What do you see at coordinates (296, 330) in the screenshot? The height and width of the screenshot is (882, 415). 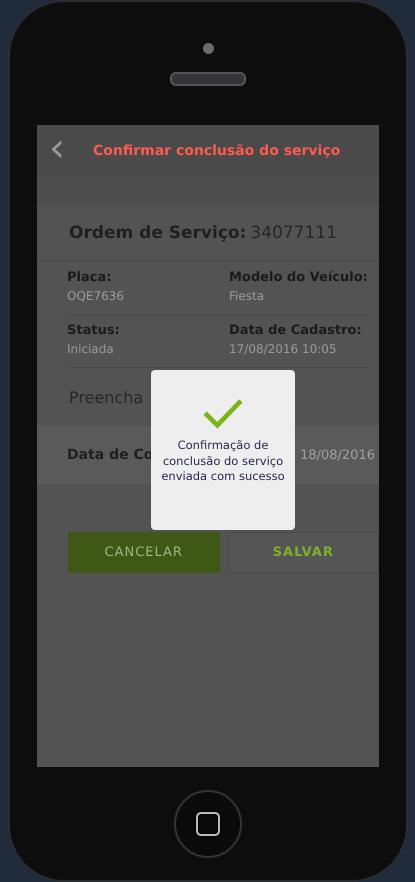 I see `field-label: Data de Cadastro:` at bounding box center [296, 330].